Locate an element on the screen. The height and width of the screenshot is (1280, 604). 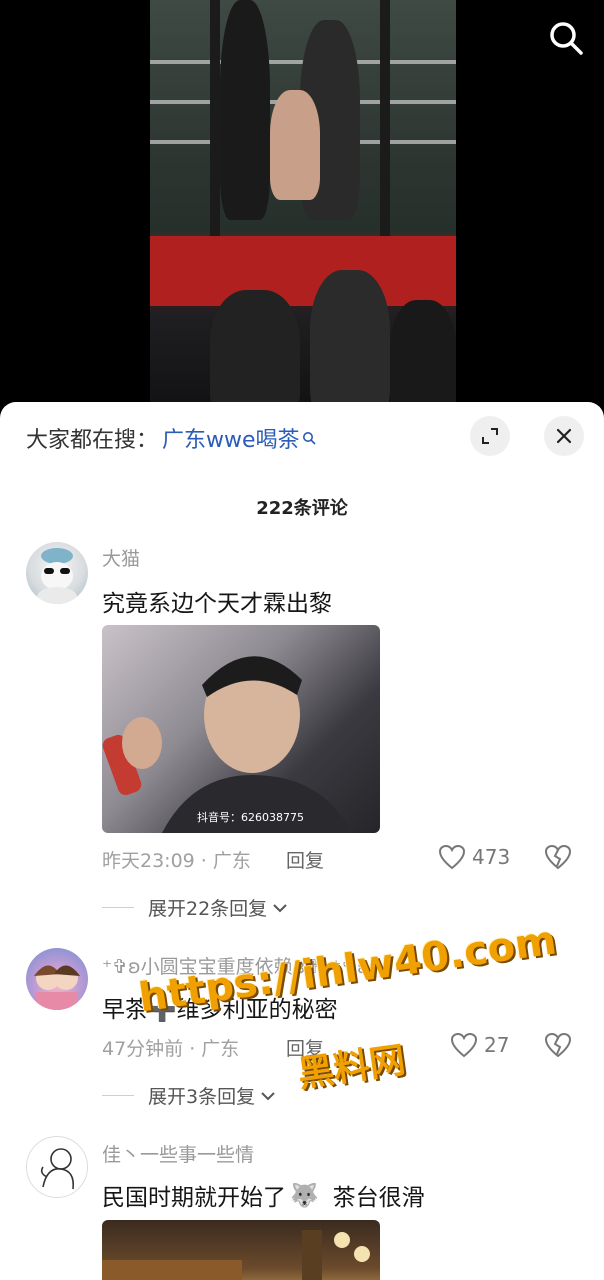
suggested-search-term: 广东wwe喝茶 is located at coordinates (231, 438).